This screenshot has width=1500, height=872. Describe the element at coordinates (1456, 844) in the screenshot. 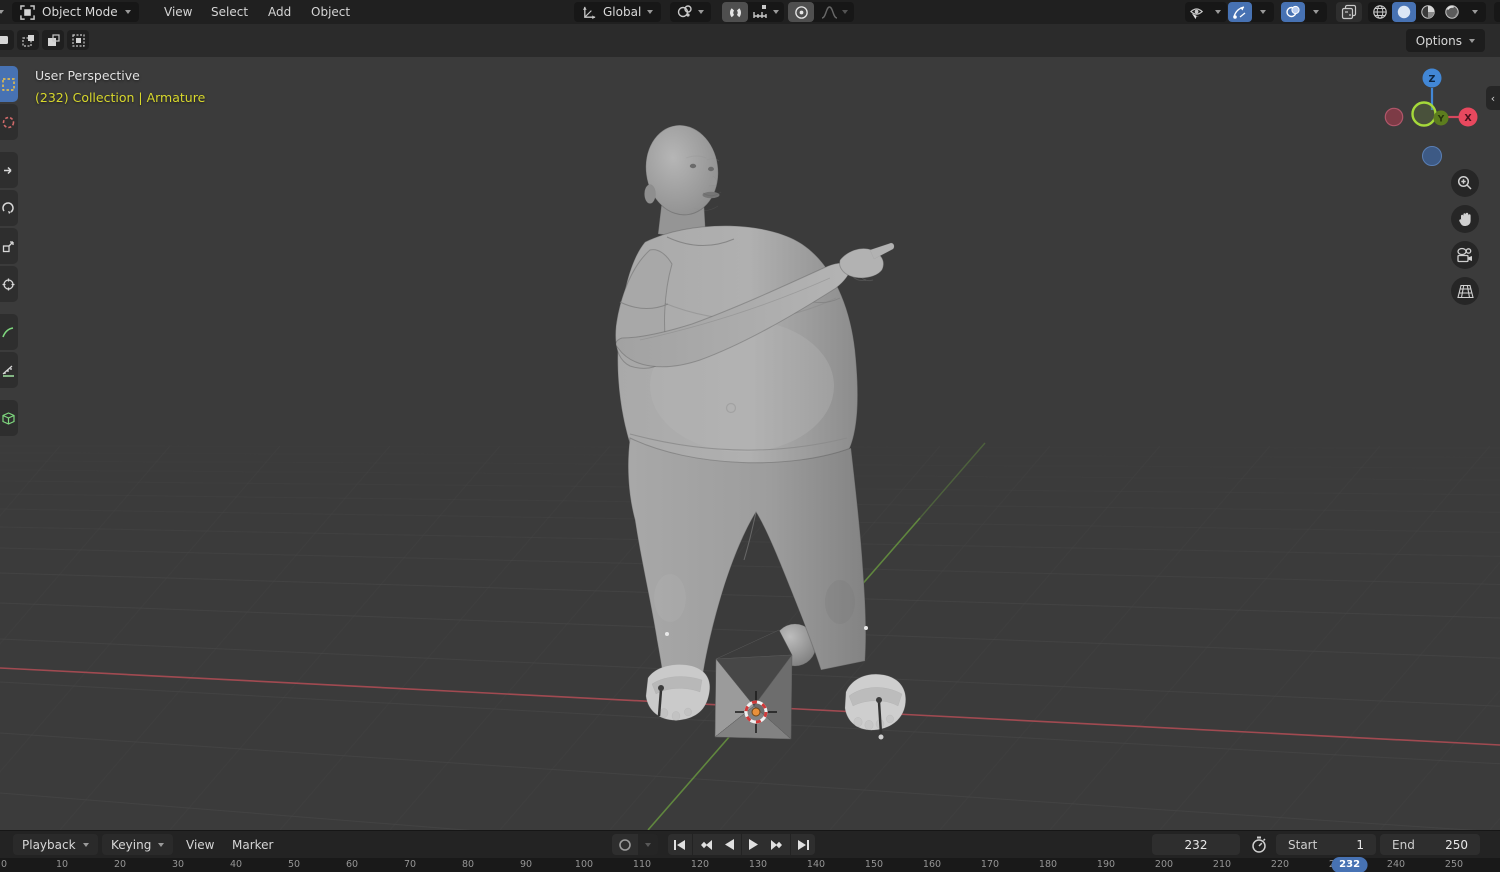

I see `end-value: 250` at that location.